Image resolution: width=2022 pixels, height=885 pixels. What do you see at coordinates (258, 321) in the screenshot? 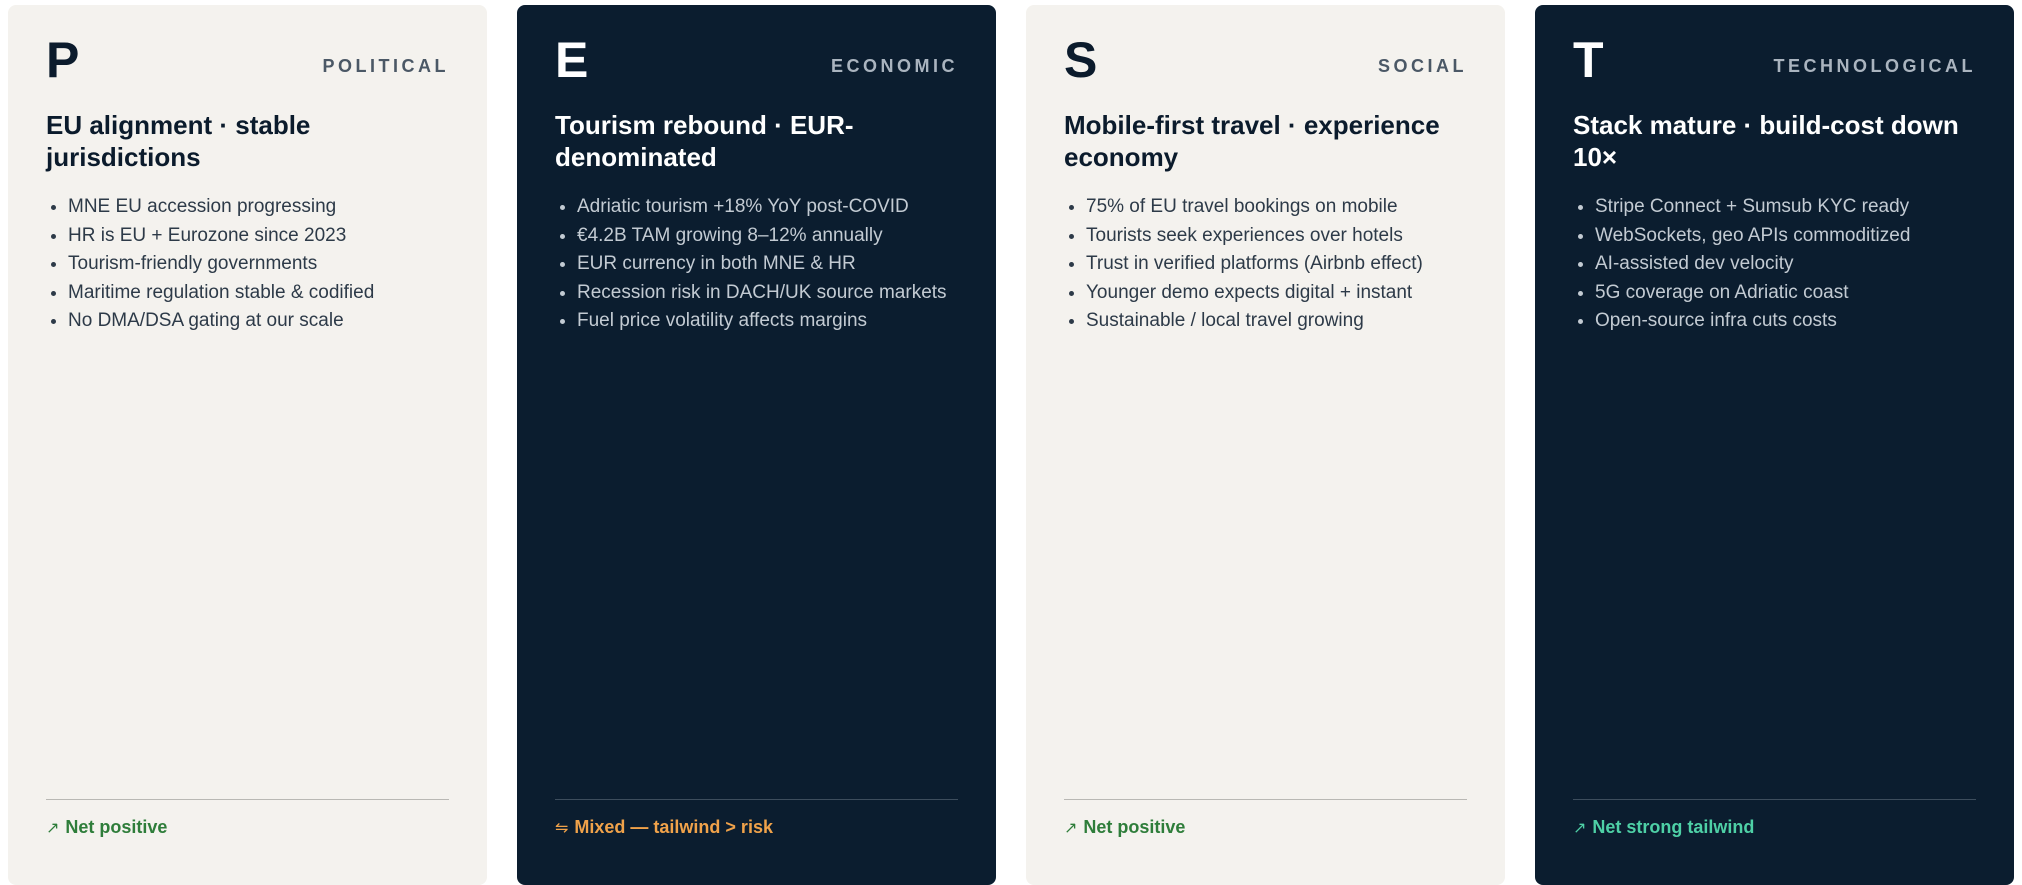
I see `bullet-item: No DMA/DSA gating at our scale` at bounding box center [258, 321].